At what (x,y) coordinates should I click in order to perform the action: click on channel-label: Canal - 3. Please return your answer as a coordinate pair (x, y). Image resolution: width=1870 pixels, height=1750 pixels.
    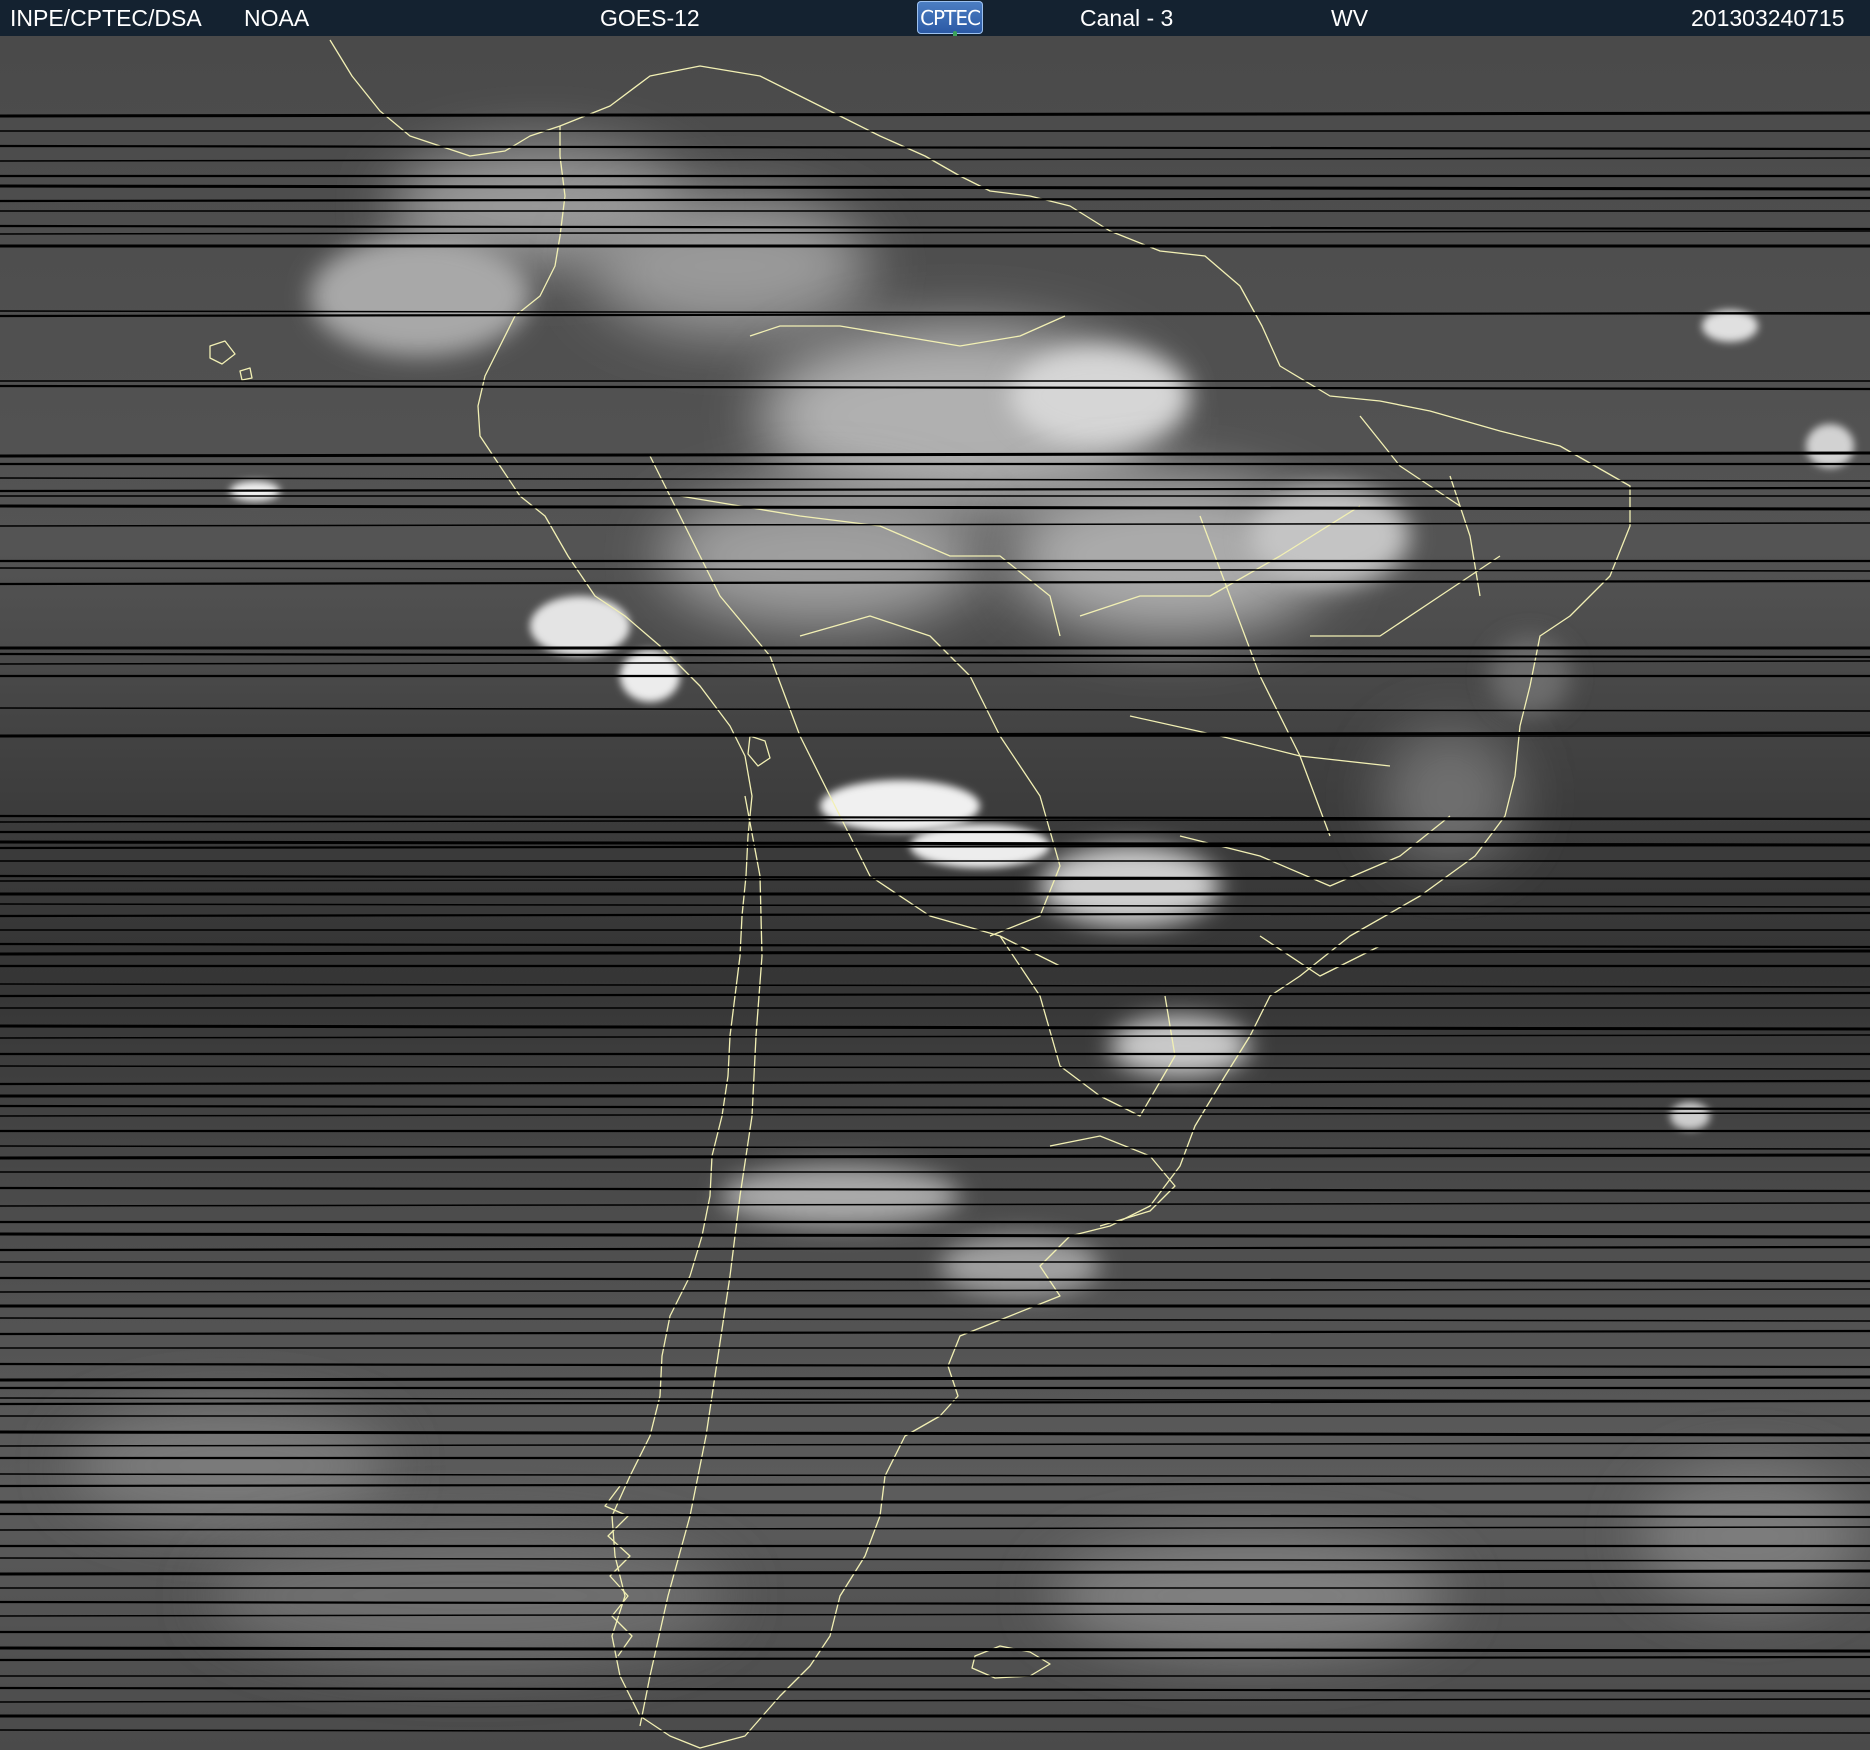
    Looking at the image, I should click on (1127, 18).